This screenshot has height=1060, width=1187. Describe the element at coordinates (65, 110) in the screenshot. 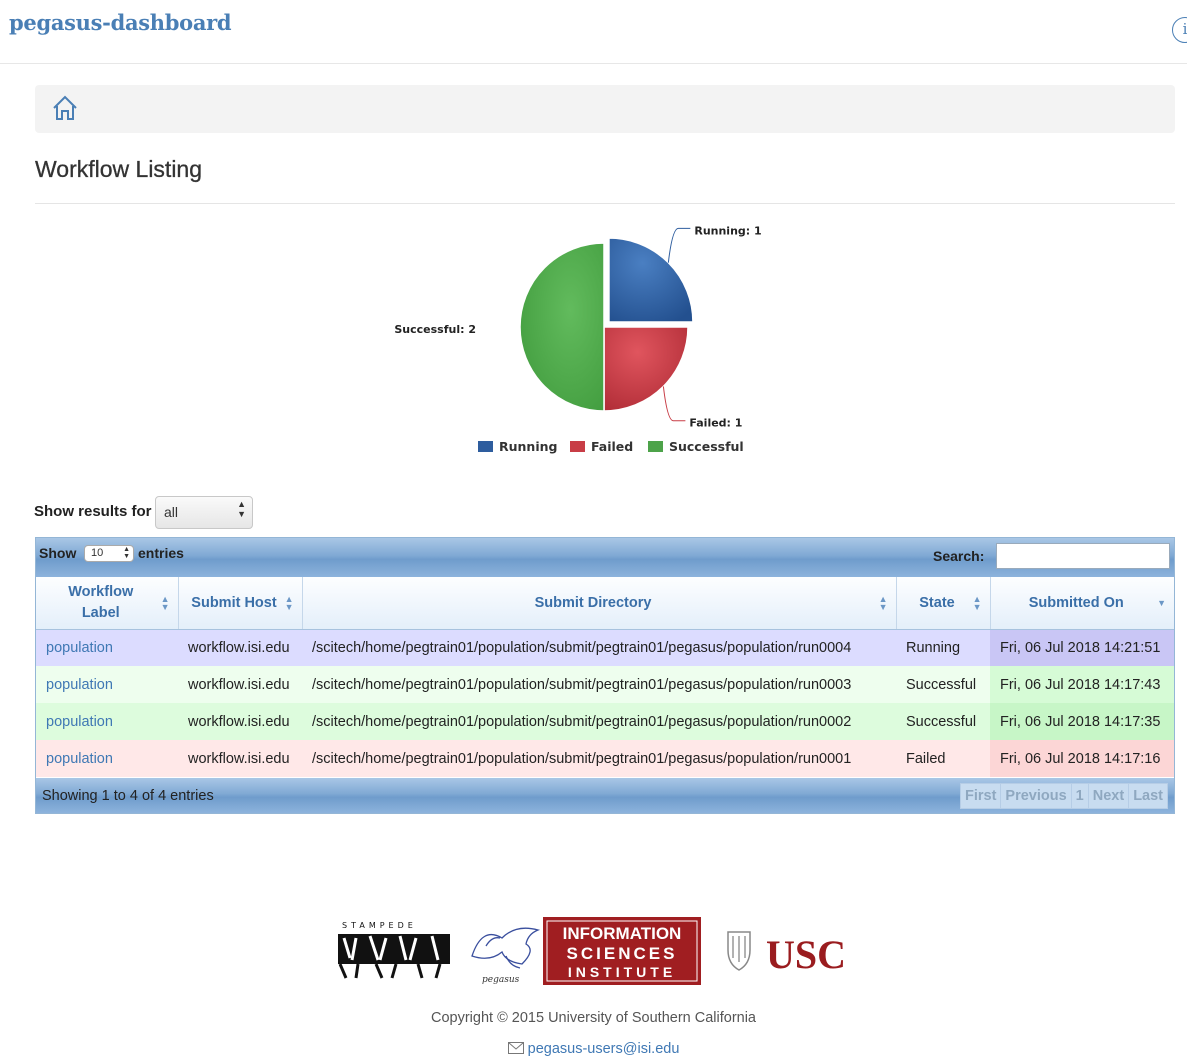

I see `home-icon` at that location.